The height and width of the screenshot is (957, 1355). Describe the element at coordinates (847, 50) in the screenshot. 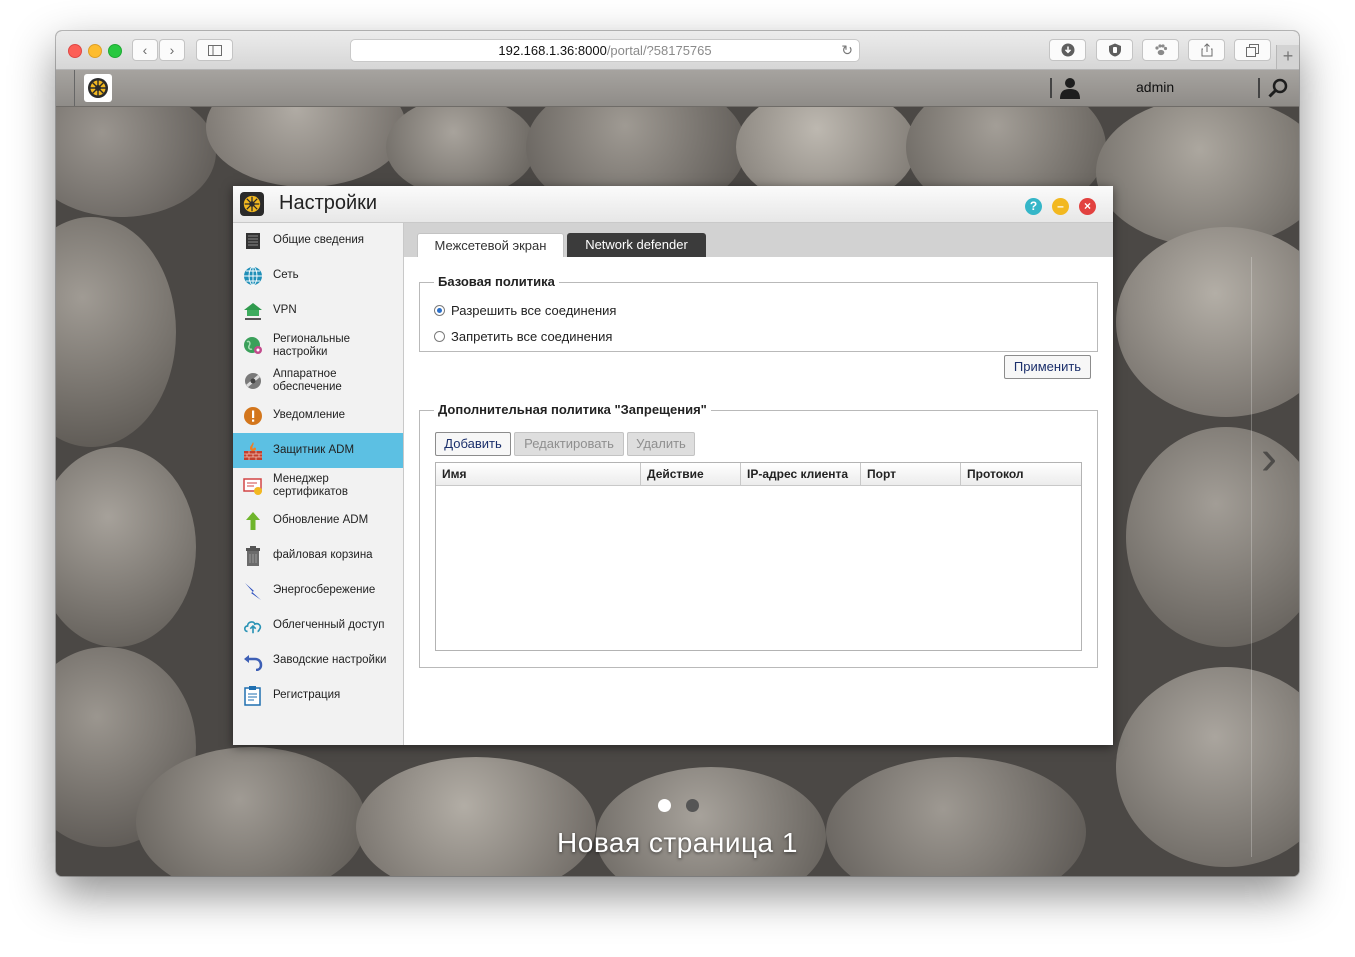

I see `reload-icon: ↻` at that location.